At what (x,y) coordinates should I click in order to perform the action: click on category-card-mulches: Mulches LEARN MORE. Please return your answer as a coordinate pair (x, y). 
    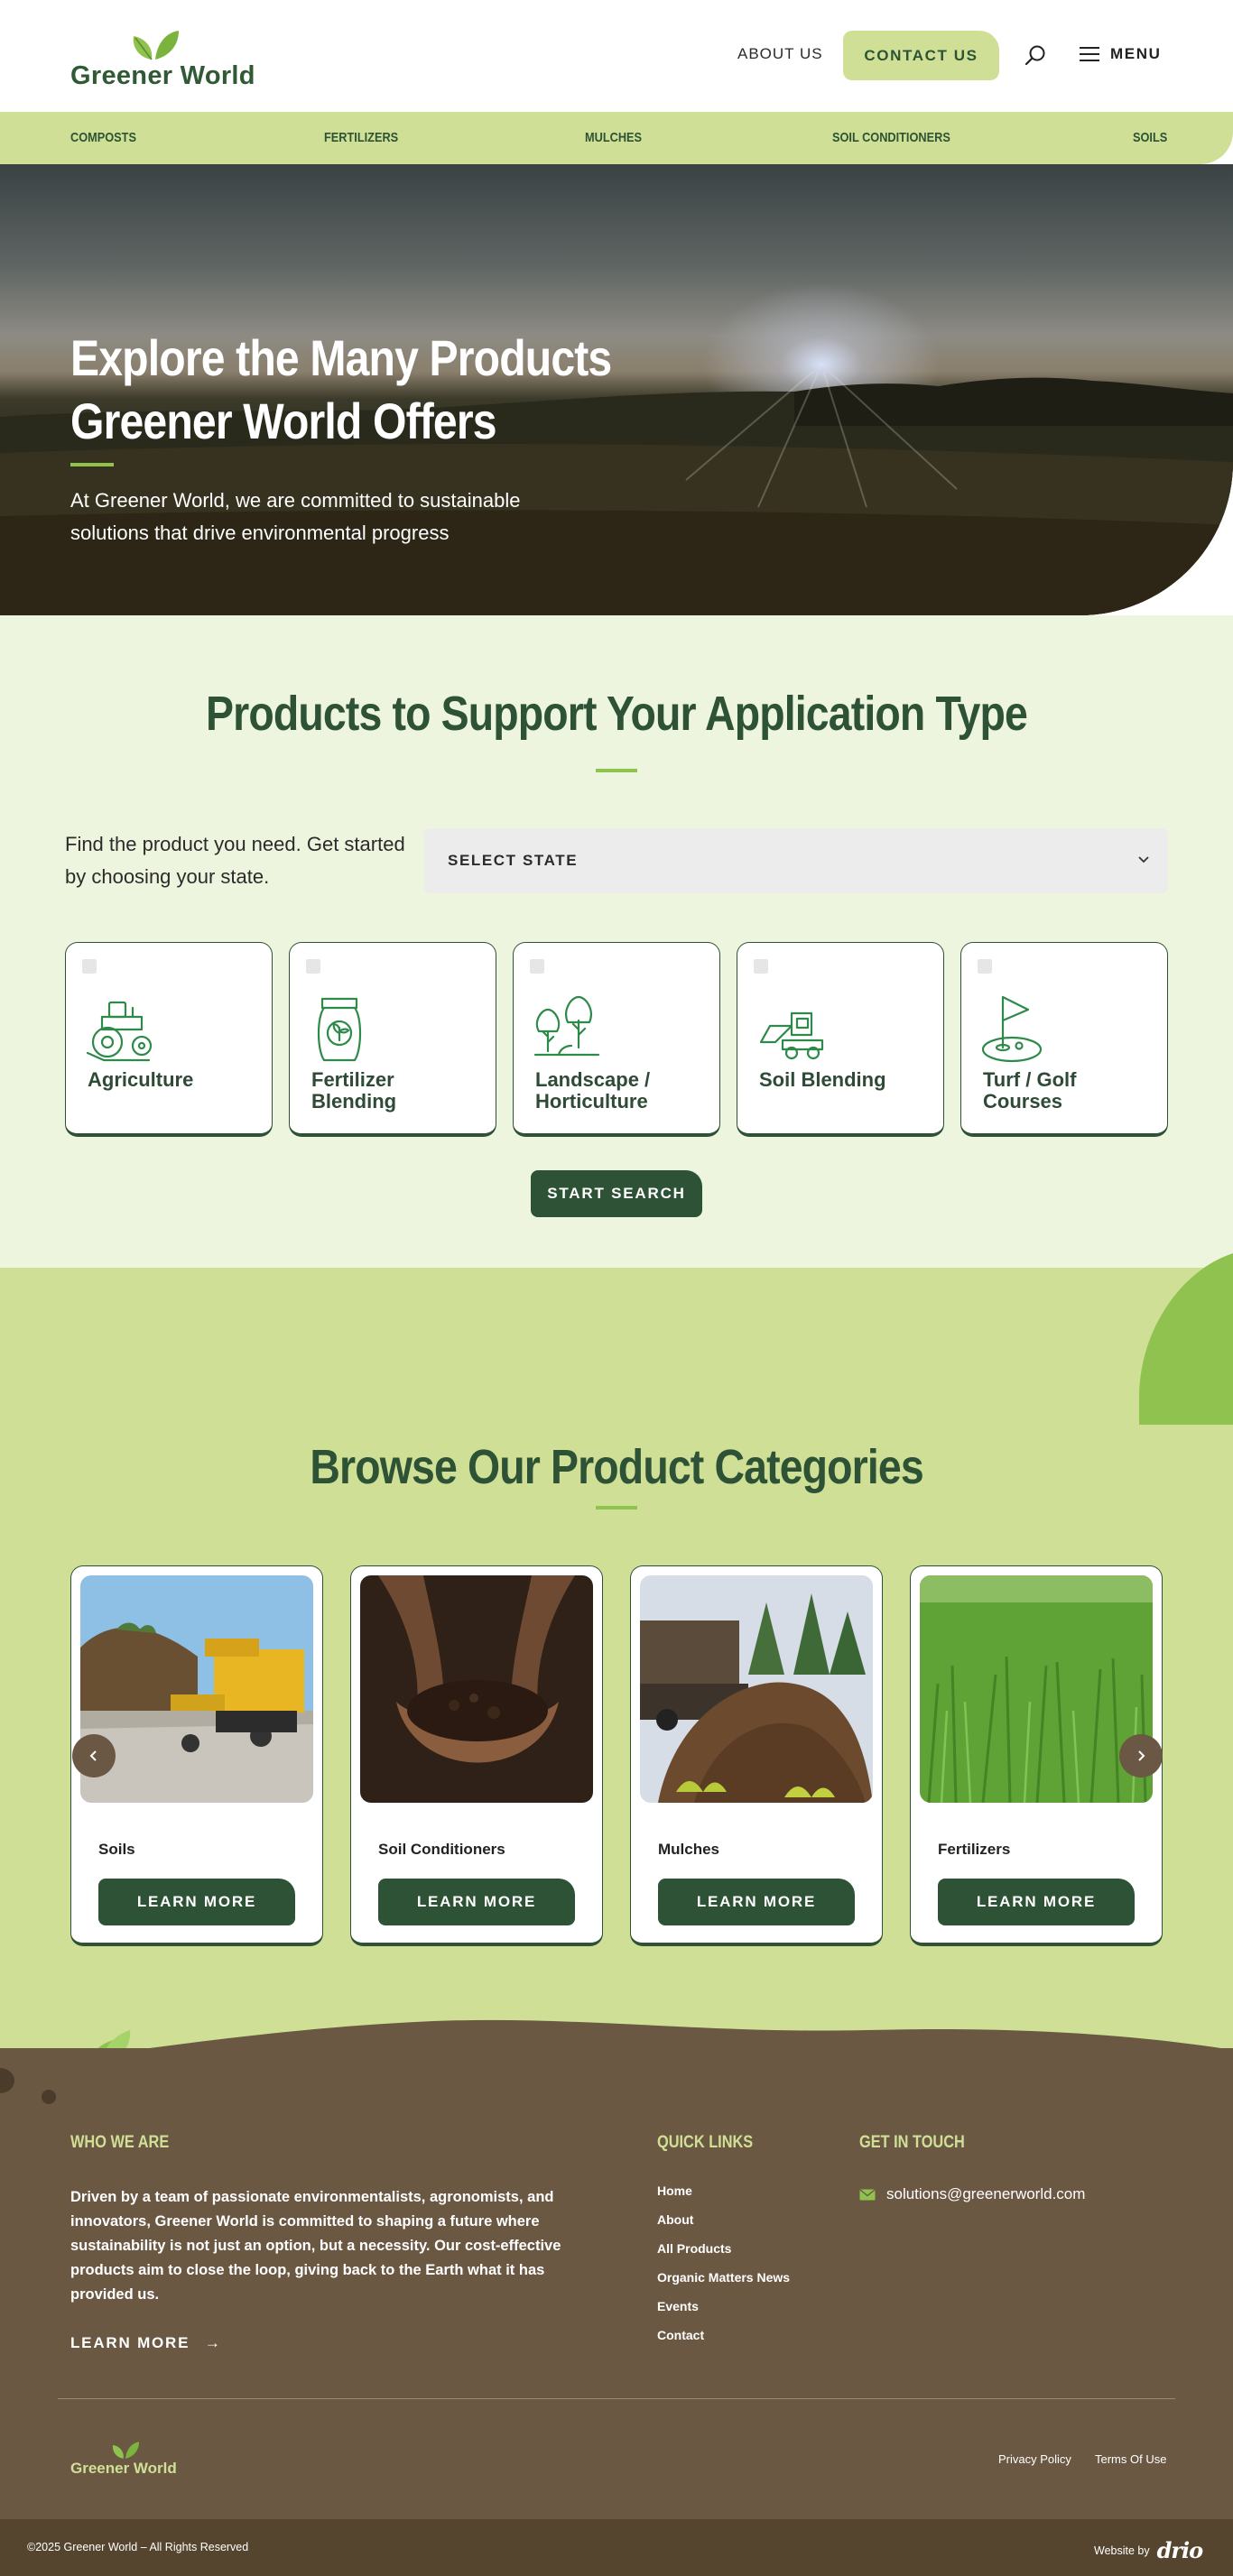
    Looking at the image, I should click on (756, 1755).